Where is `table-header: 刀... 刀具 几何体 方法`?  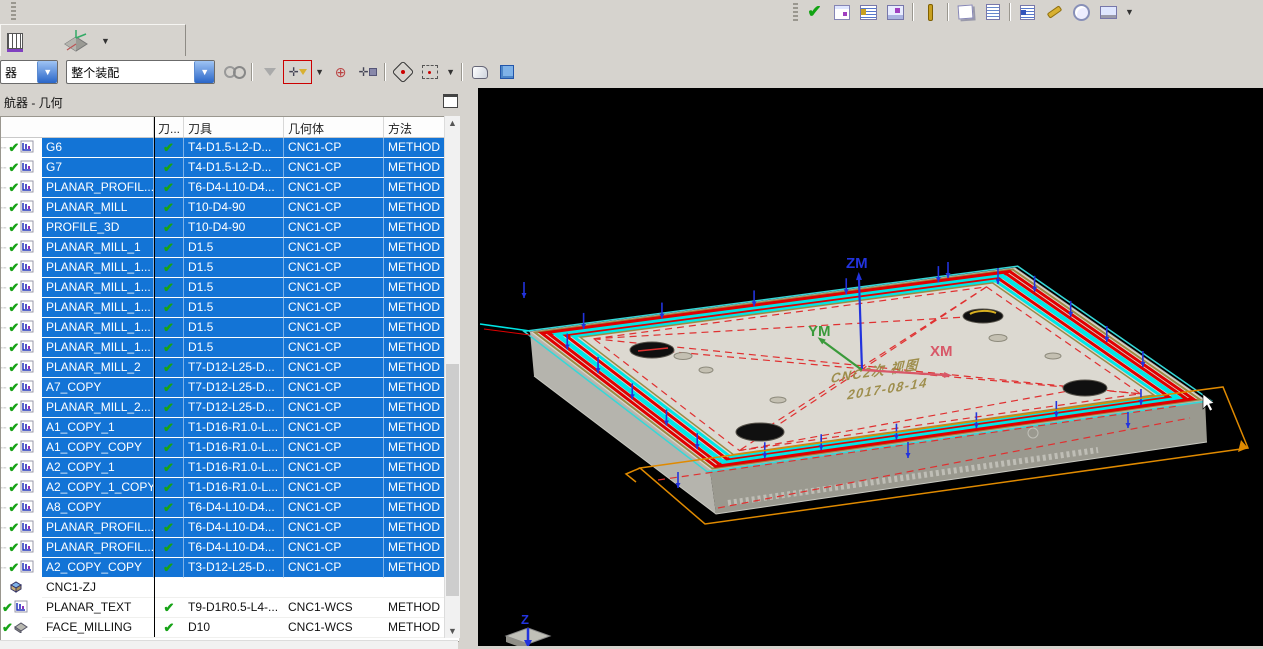
table-header: 刀... 刀具 几何体 方法 is located at coordinates (230, 127).